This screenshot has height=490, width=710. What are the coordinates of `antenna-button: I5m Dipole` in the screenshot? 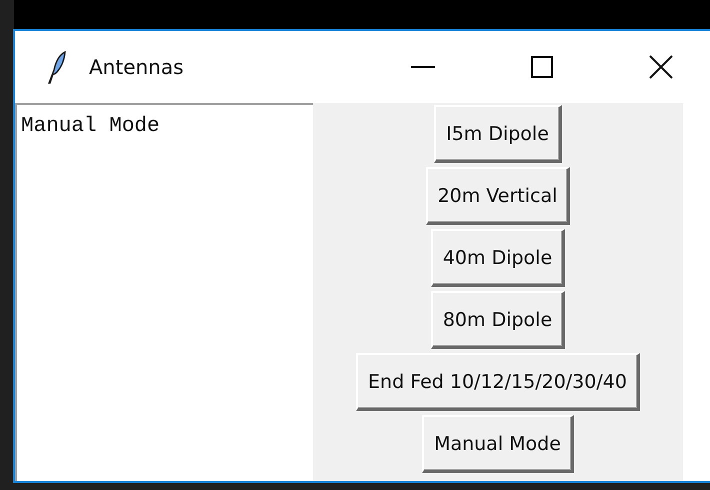 It's located at (498, 134).